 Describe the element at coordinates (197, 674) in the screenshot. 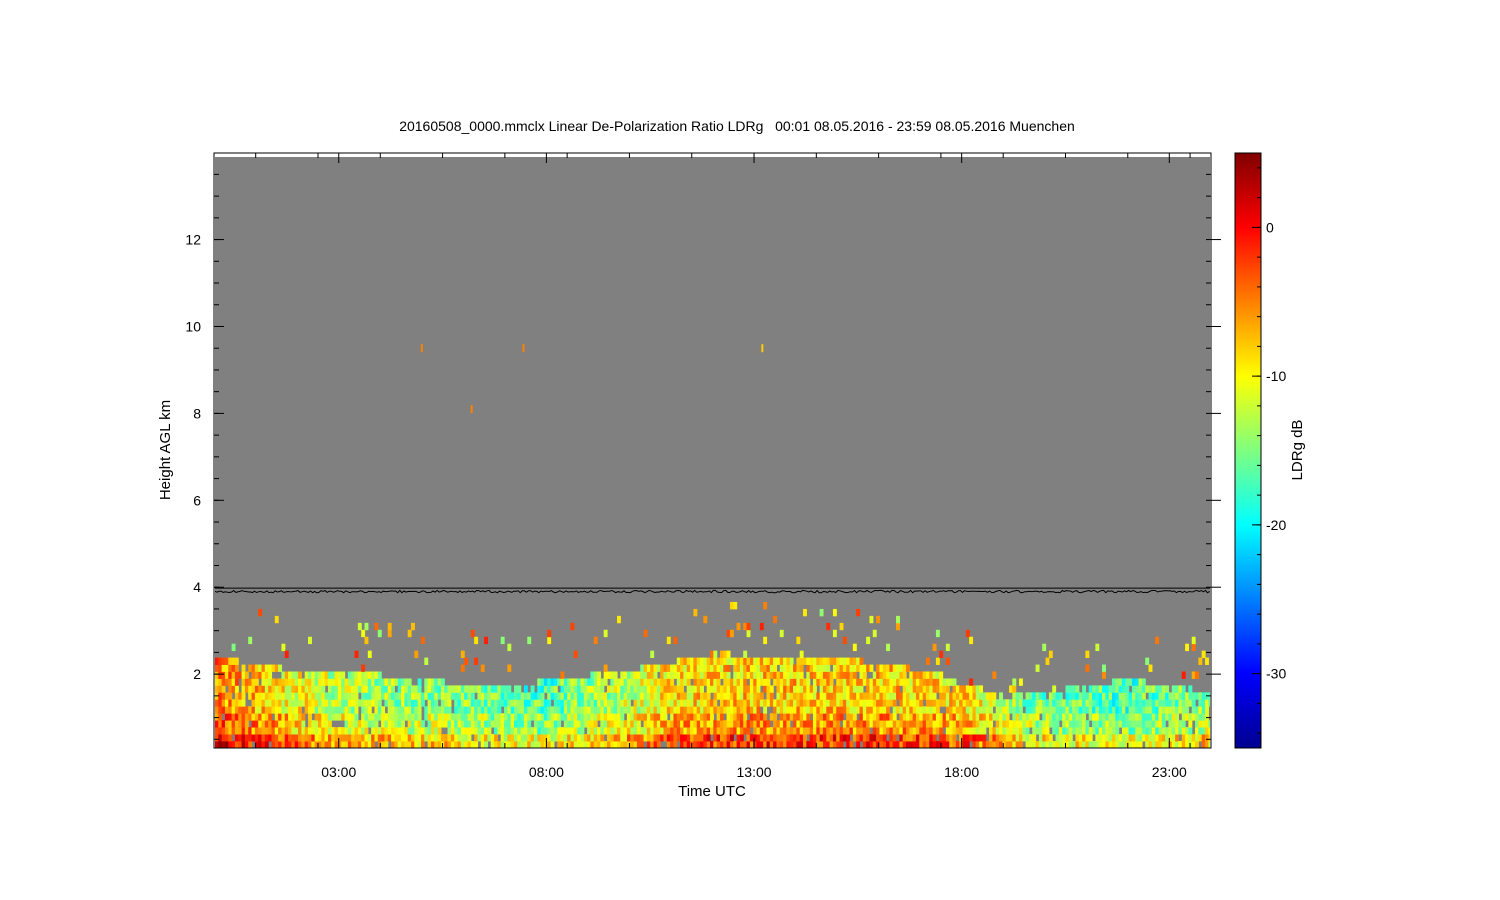

I see `y-tick-label: 2` at that location.